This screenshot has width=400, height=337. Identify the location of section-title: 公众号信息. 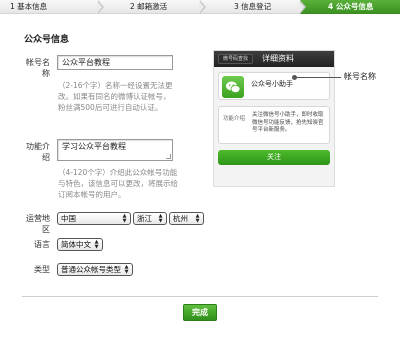
(47, 40).